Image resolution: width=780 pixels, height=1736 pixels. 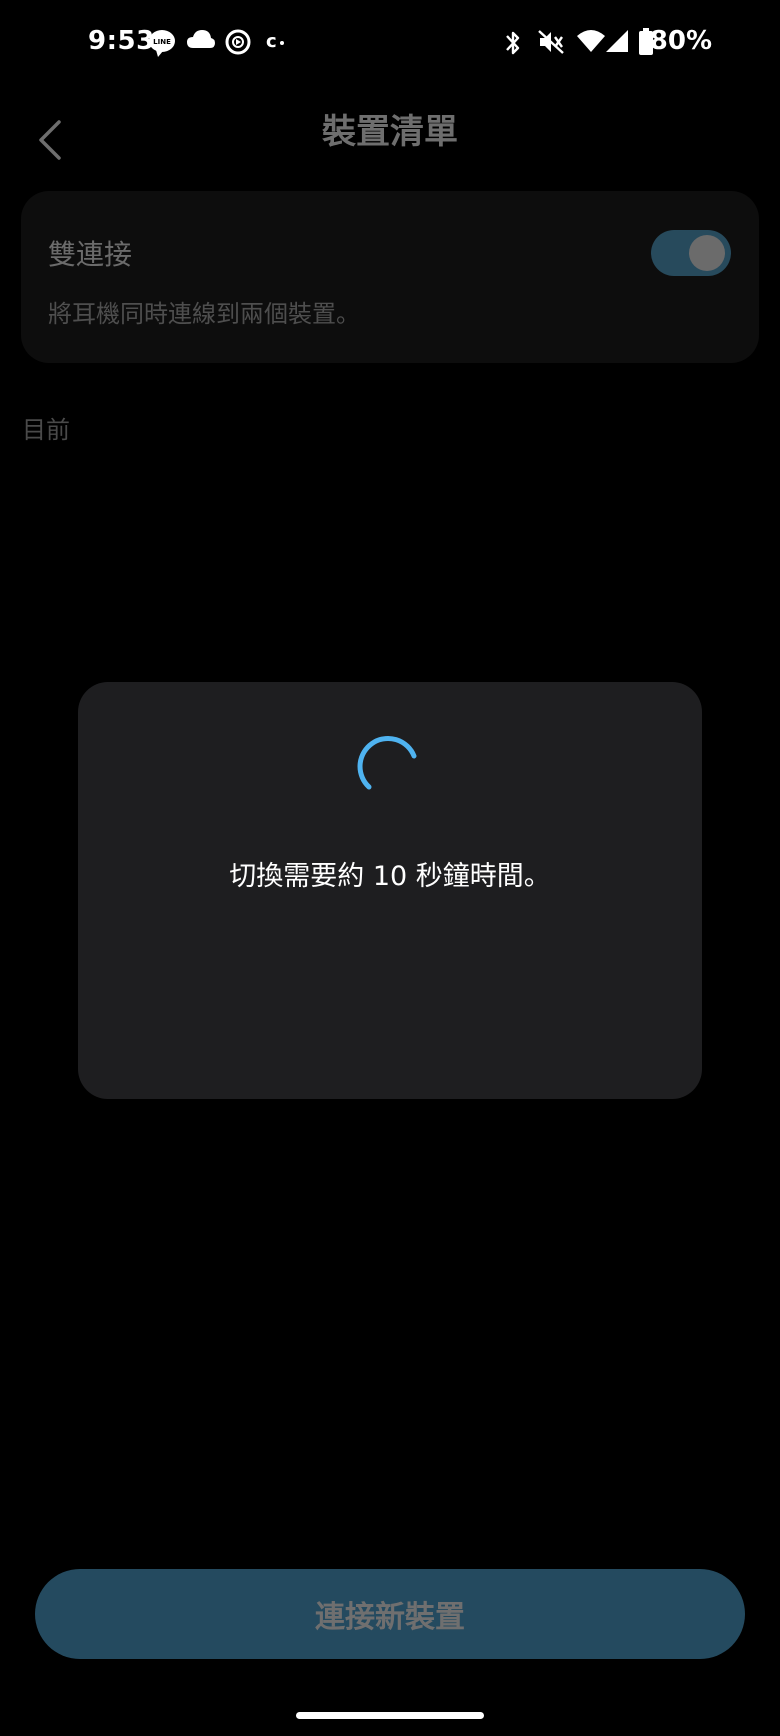 What do you see at coordinates (551, 42) in the screenshot?
I see `mute-icon` at bounding box center [551, 42].